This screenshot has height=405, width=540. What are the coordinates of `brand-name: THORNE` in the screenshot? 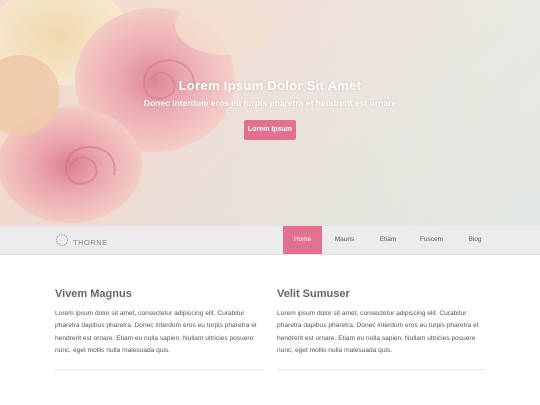 It's located at (90, 242).